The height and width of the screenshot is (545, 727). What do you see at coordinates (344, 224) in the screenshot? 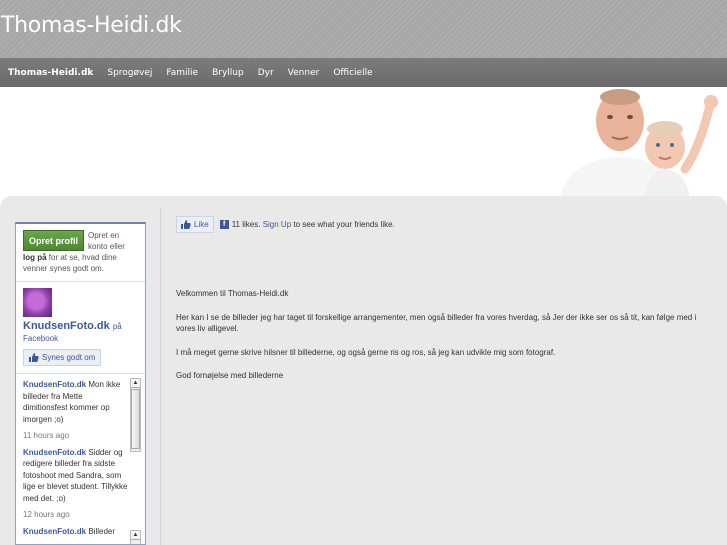
I see `like-suffix: to see what your friends like.` at bounding box center [344, 224].